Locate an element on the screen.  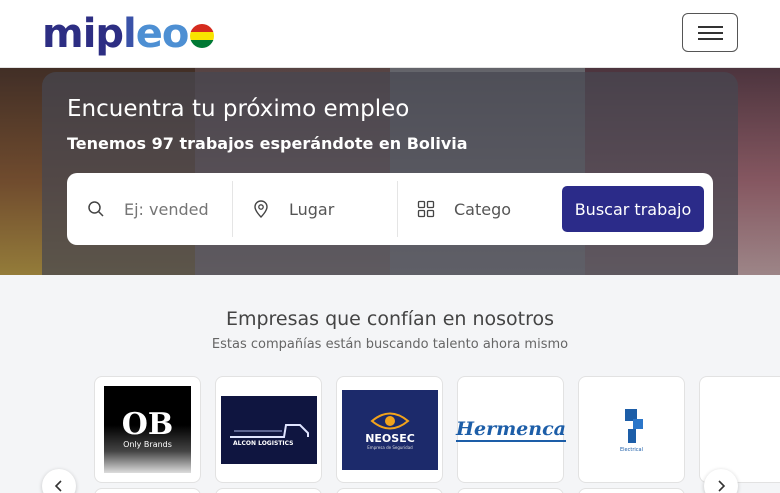
chevron-right-icon is located at coordinates (722, 486).